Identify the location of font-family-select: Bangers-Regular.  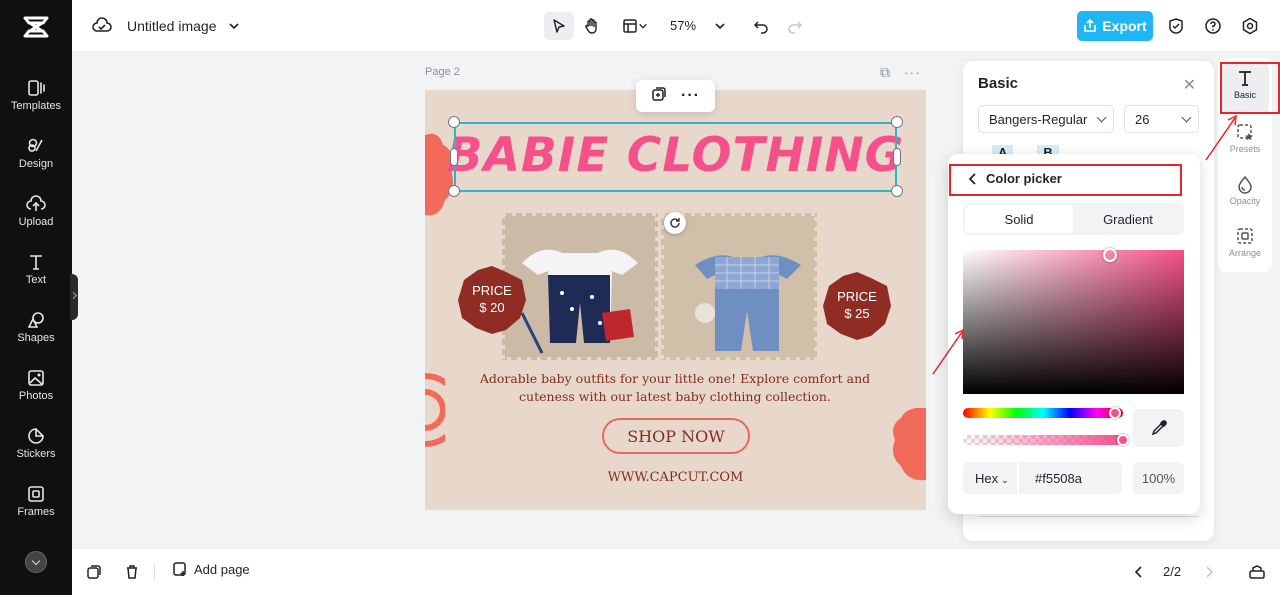
(1046, 119).